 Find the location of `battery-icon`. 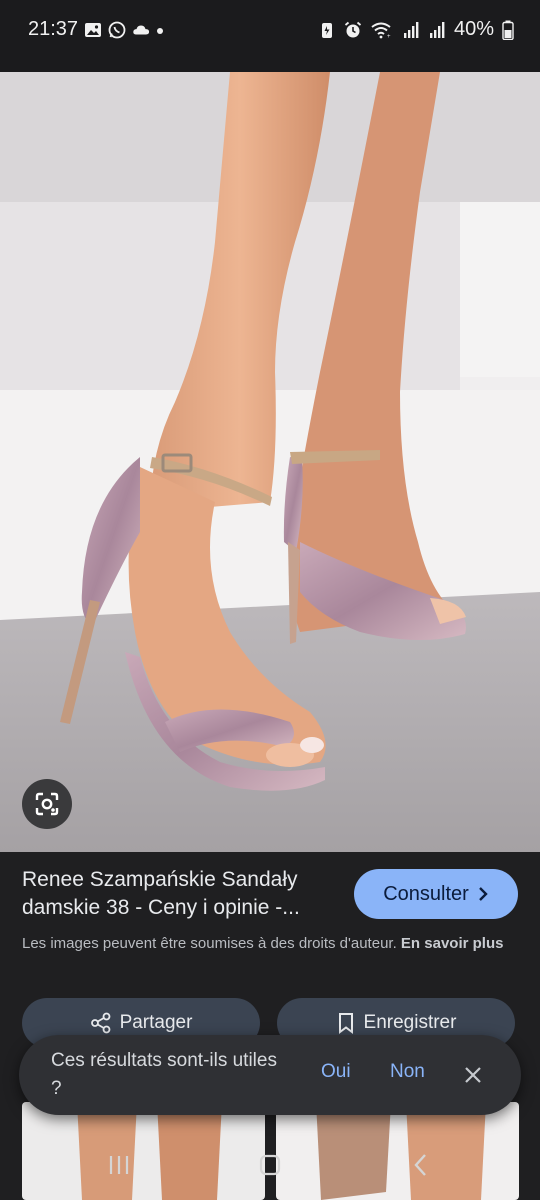

battery-icon is located at coordinates (508, 30).